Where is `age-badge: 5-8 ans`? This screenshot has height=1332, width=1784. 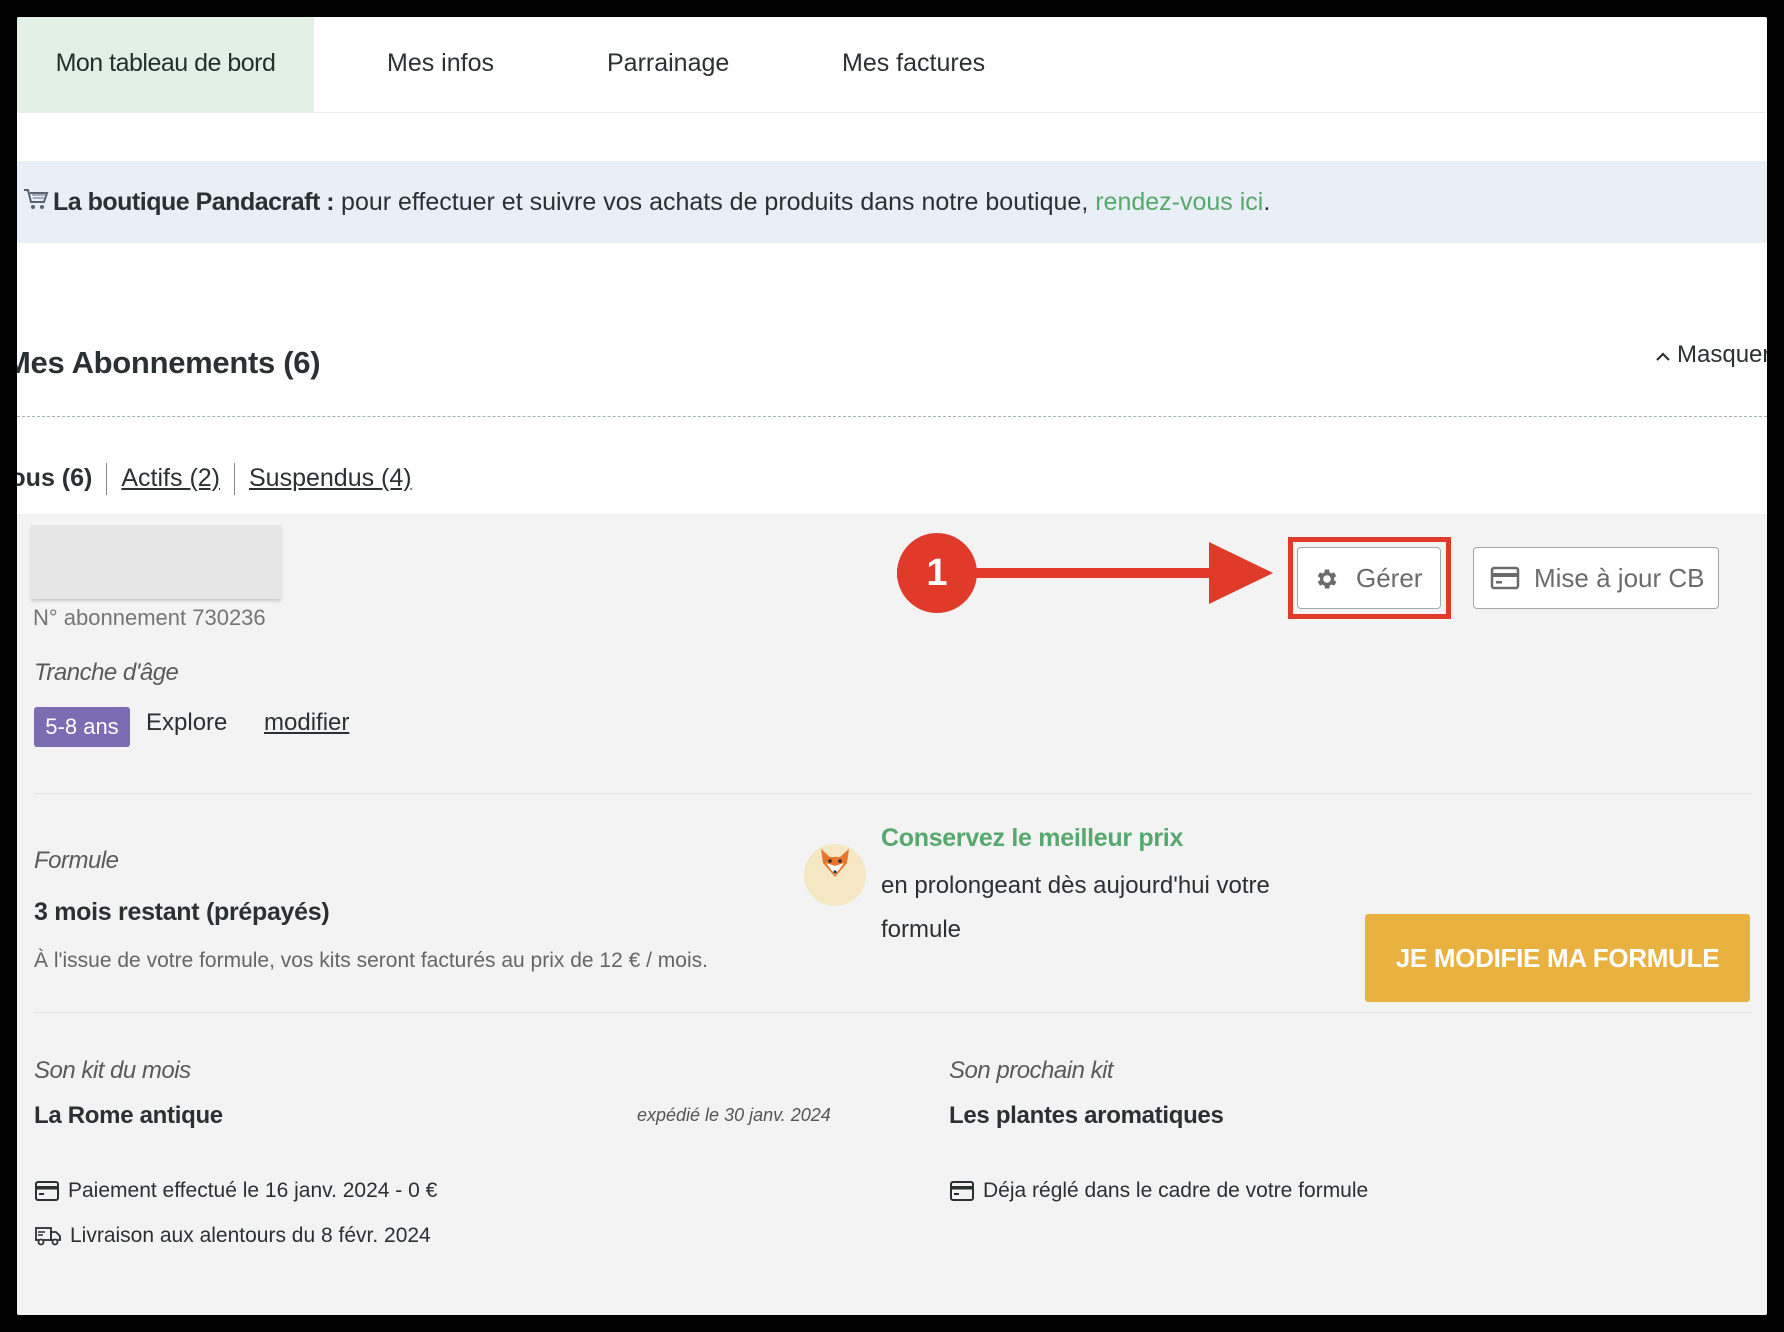
age-badge: 5-8 ans is located at coordinates (82, 727).